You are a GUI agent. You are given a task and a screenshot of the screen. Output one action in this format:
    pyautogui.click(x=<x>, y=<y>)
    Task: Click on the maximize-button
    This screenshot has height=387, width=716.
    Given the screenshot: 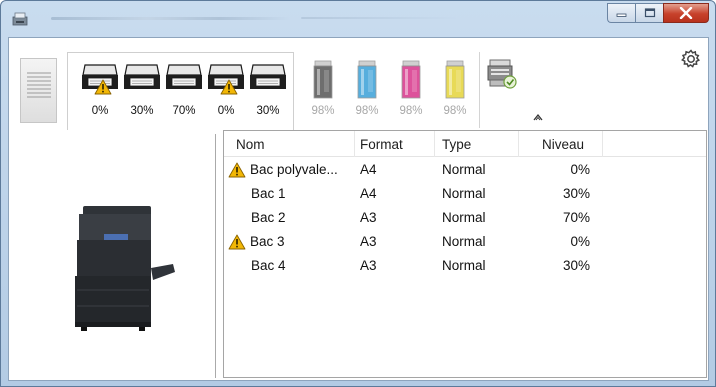 What is the action you would take?
    pyautogui.click(x=649, y=13)
    